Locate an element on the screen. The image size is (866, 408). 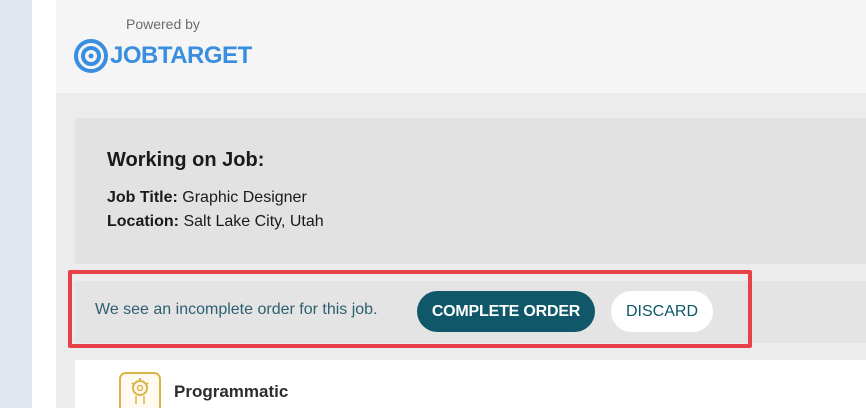
job-location-label: Location: is located at coordinates (143, 221).